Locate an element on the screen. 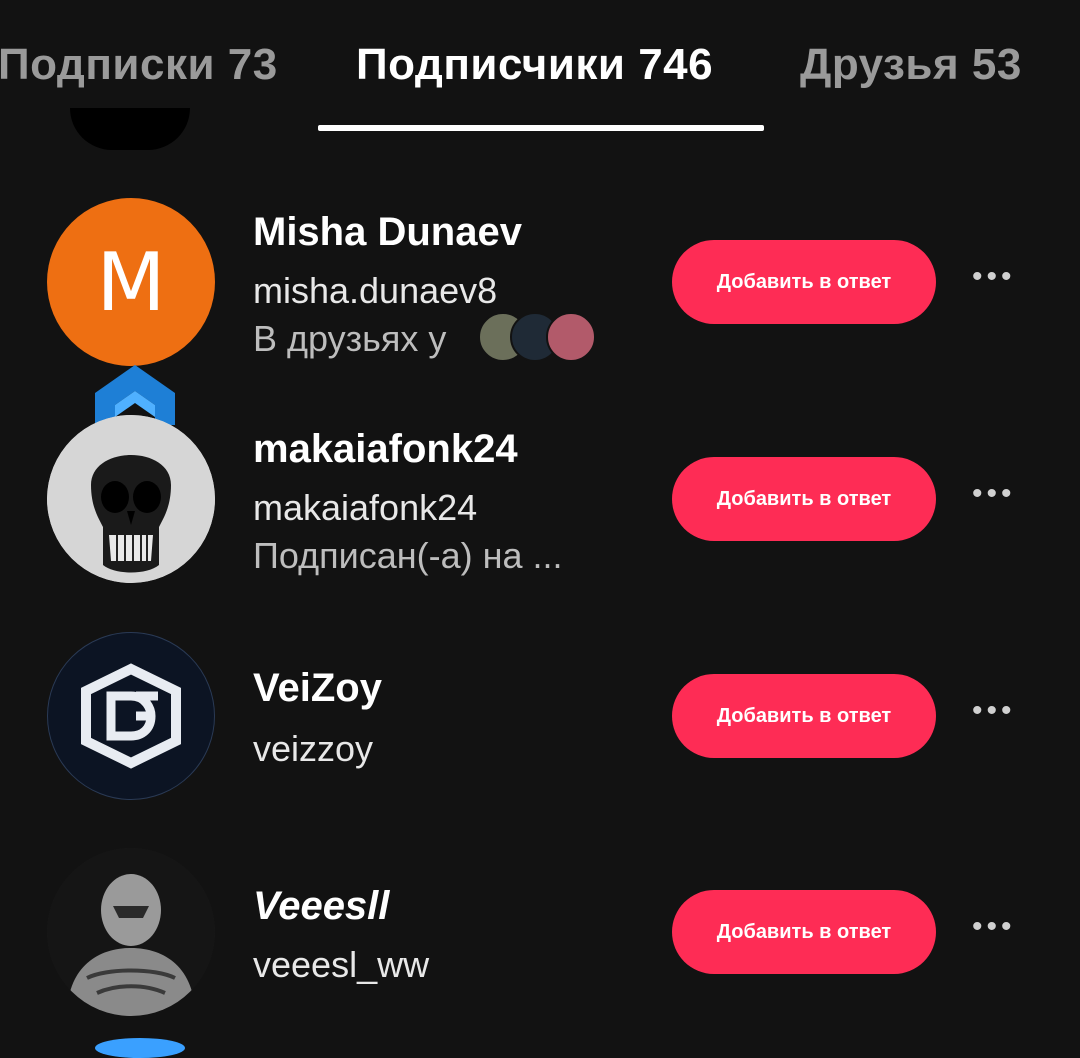 This screenshot has width=1080, height=1058. display-name: makaiafonk24 is located at coordinates (385, 449).